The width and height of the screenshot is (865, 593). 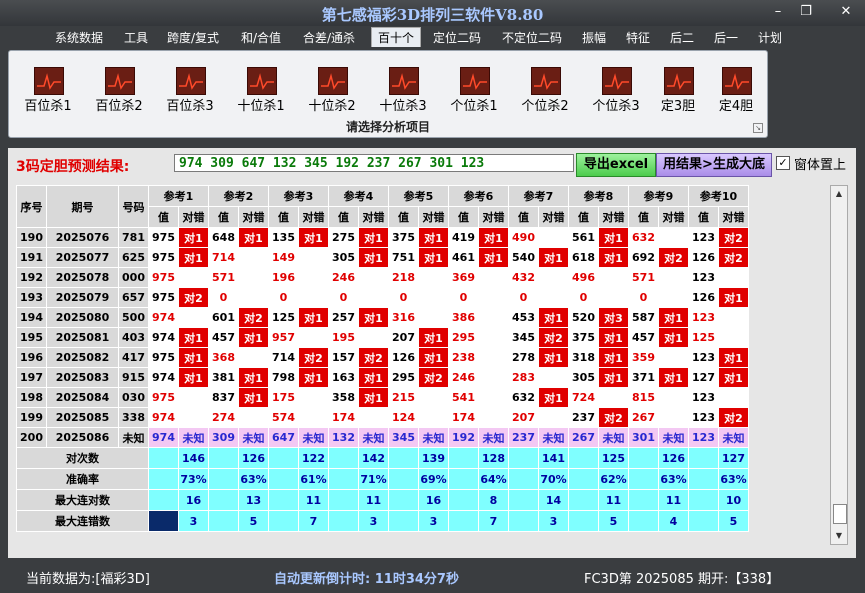 I want to click on table-row: 193 2025079 657 975 对2 0 0 0 0 0 0 0 0 126 对1, so click(x=382, y=297).